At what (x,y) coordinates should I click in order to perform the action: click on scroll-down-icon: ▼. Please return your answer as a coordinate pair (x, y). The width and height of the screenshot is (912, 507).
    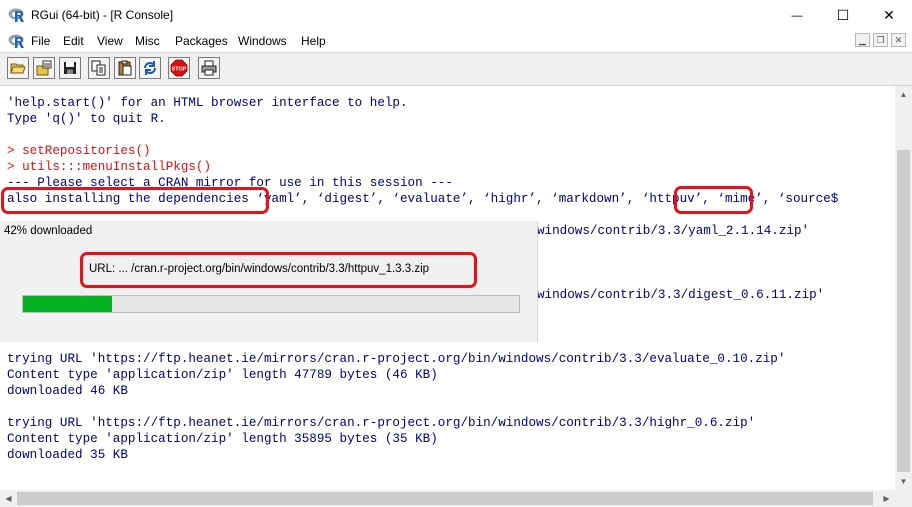
    Looking at the image, I should click on (903, 481).